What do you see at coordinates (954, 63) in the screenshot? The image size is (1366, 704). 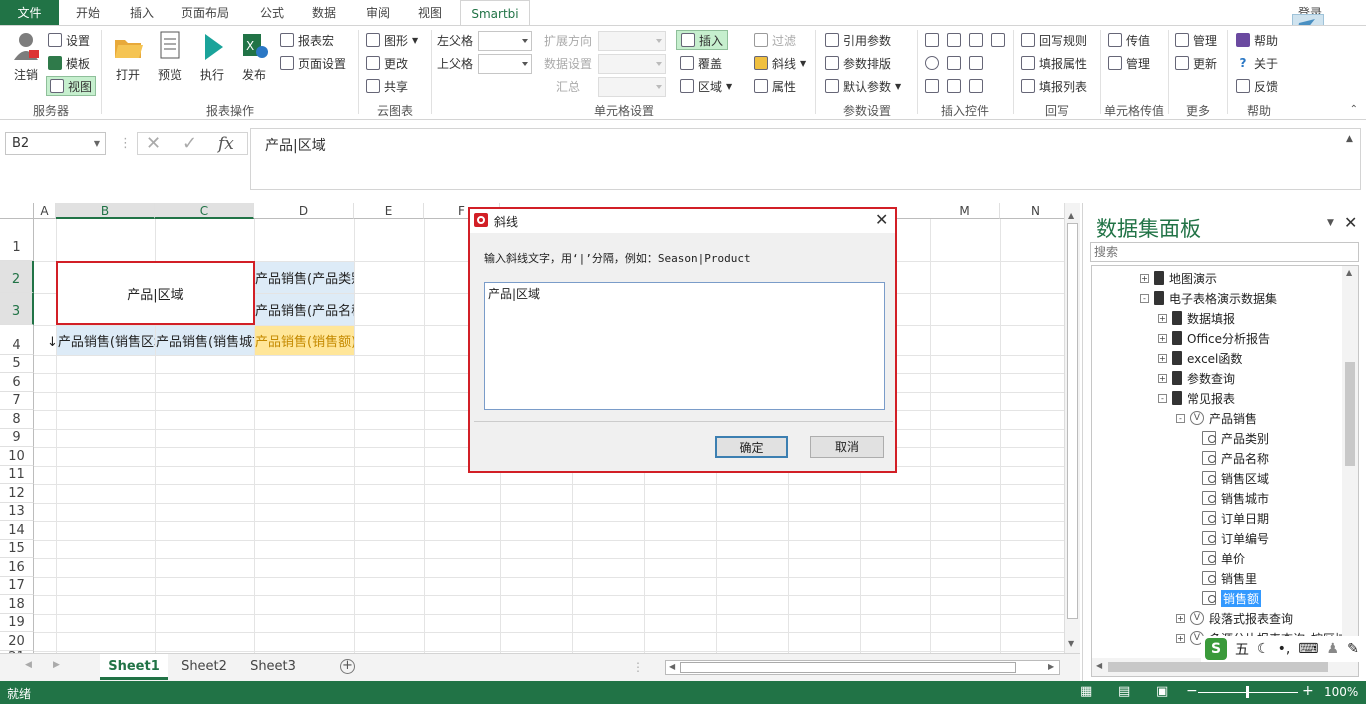 I see `listbox-control-icon` at bounding box center [954, 63].